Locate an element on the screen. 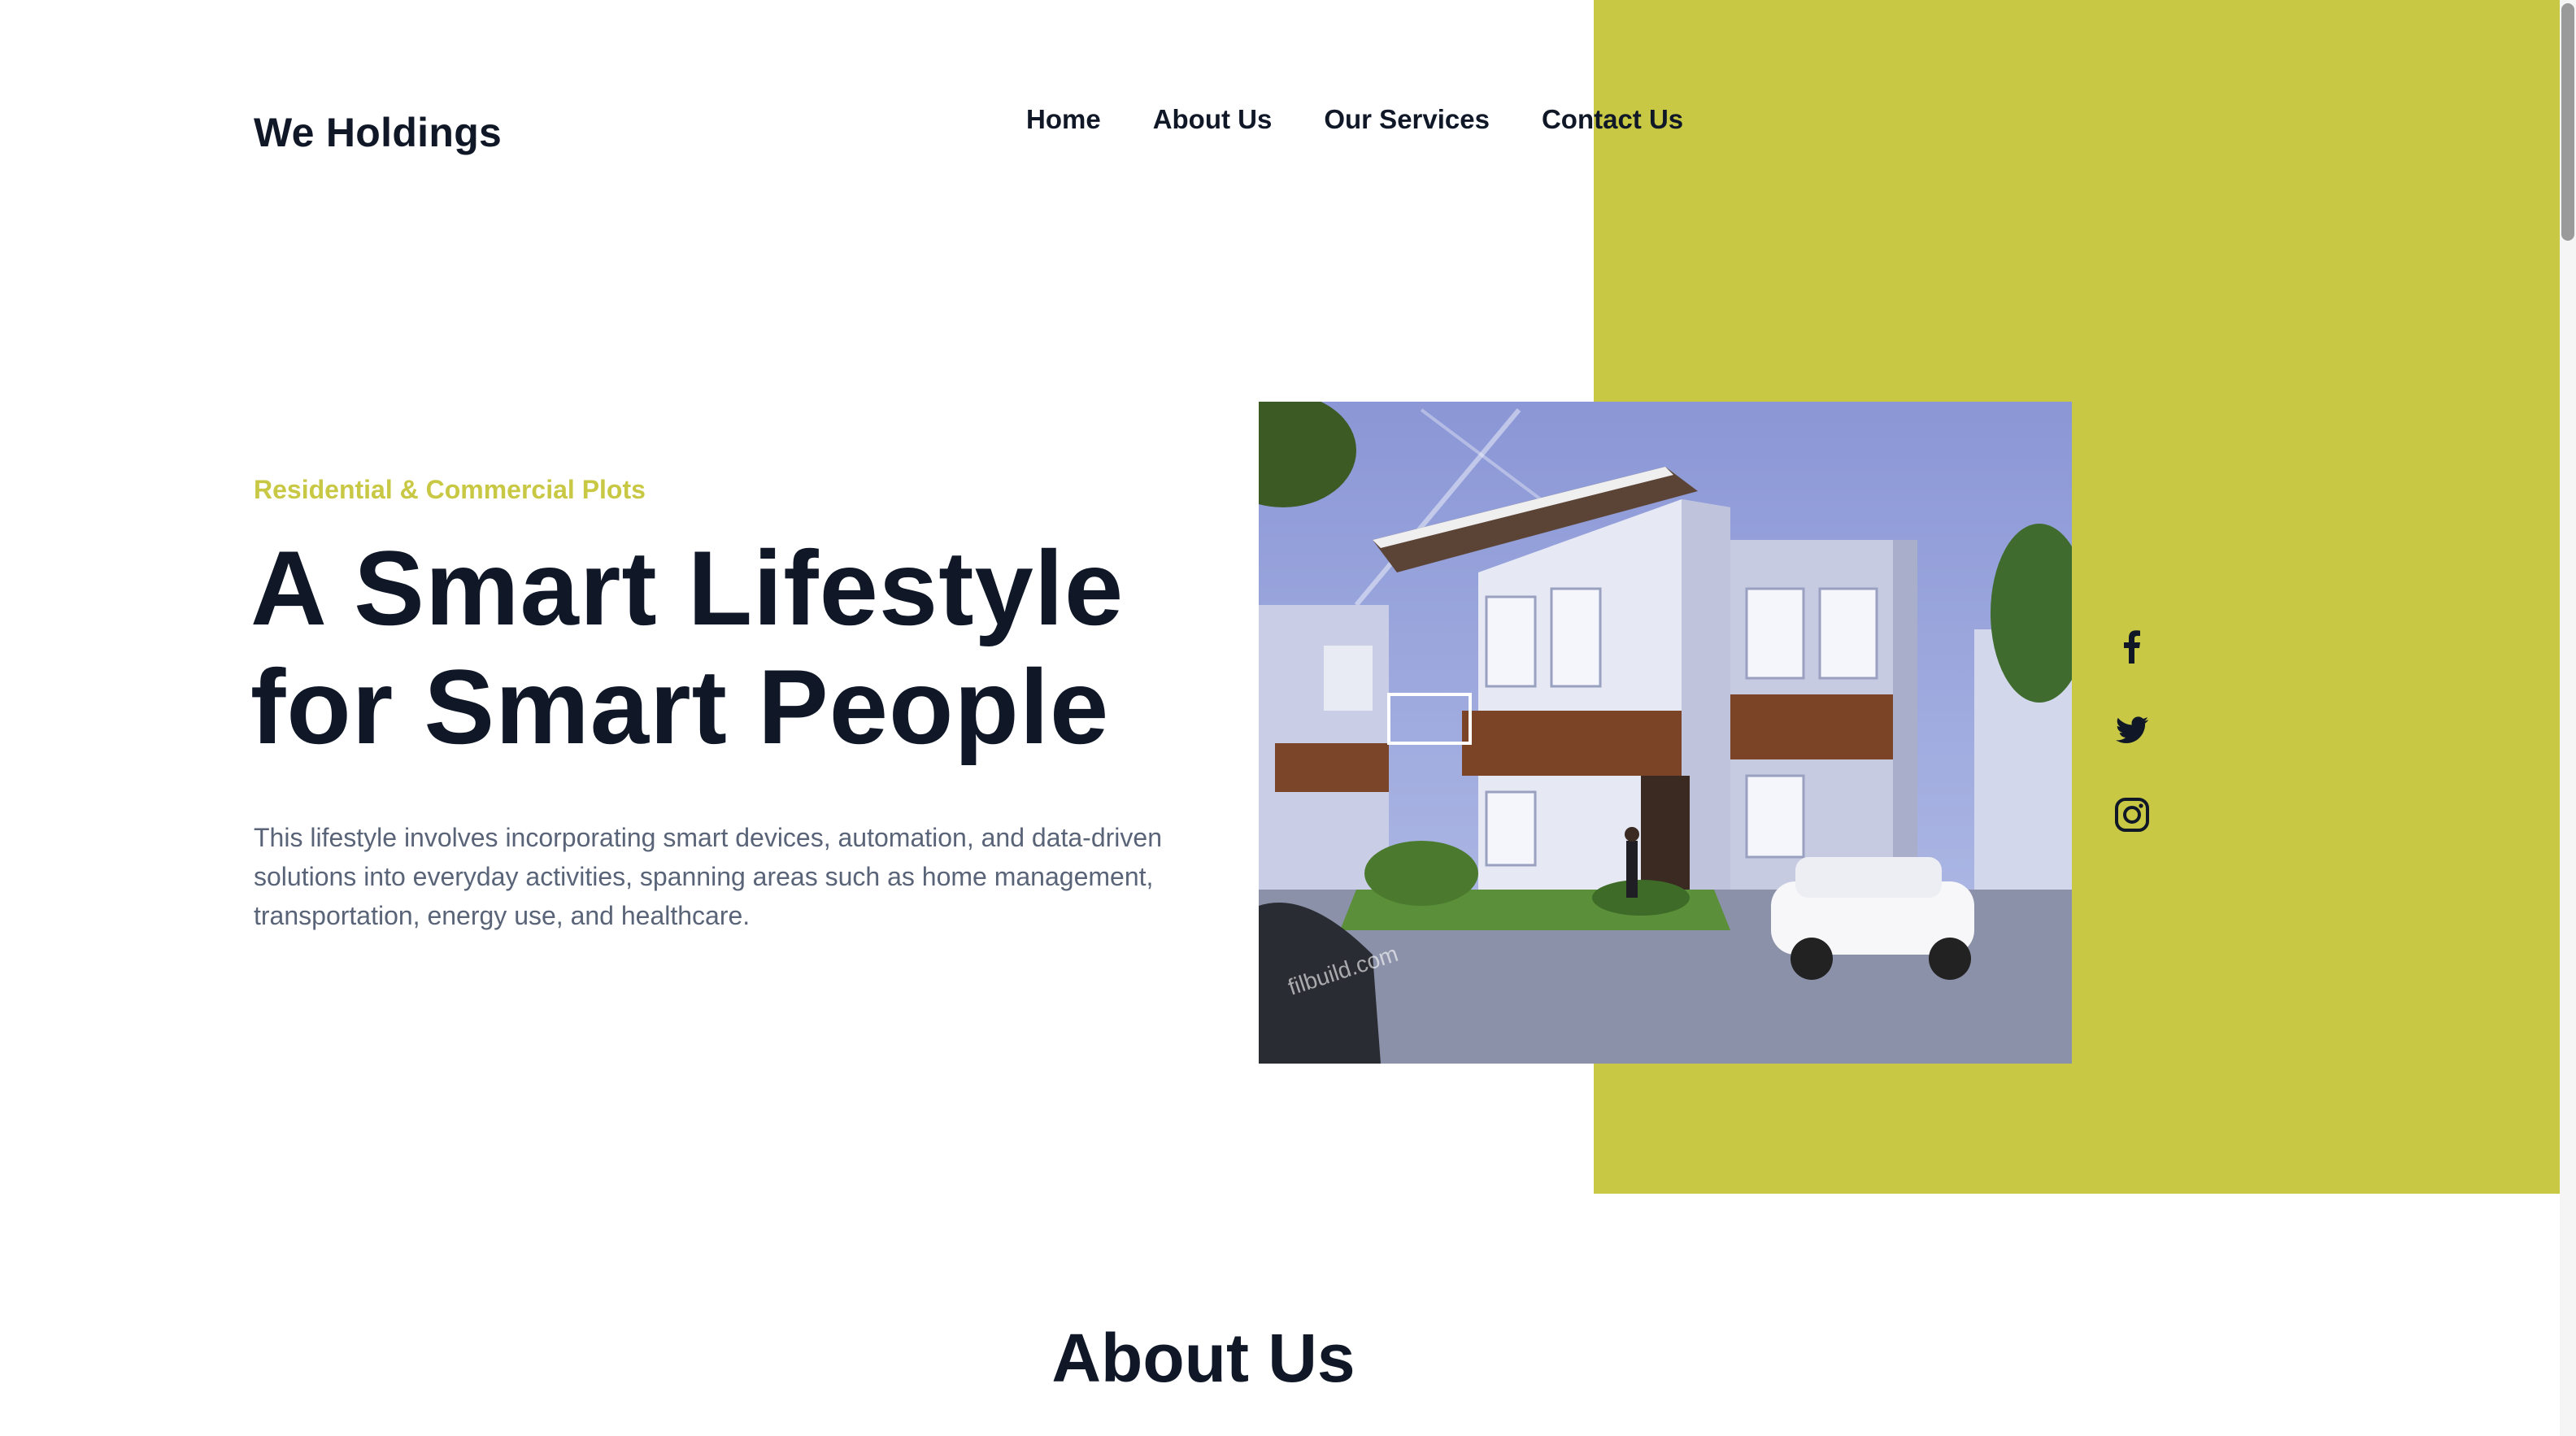  hero-headline-line-2: for Smart People is located at coordinates (680, 707).